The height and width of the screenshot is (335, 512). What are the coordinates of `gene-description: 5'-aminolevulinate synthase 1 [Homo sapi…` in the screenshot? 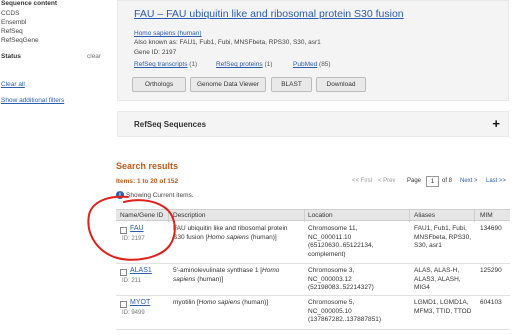 It's located at (226, 275).